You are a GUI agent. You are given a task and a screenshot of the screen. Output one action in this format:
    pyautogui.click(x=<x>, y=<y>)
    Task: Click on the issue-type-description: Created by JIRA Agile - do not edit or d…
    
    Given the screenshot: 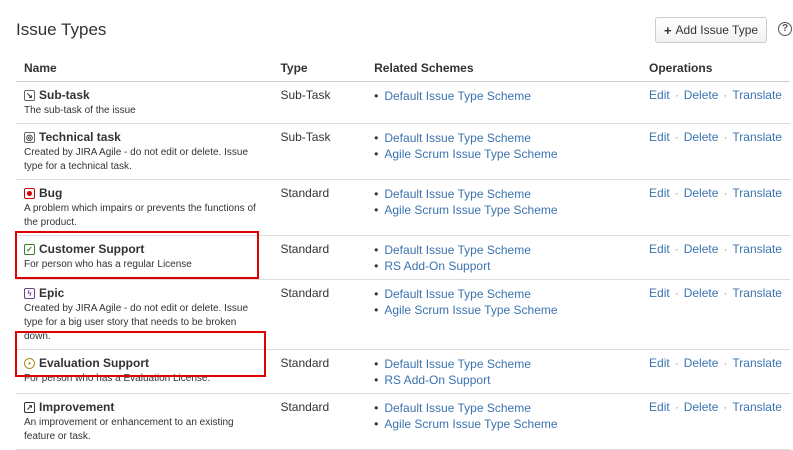 What is the action you would take?
    pyautogui.click(x=136, y=159)
    